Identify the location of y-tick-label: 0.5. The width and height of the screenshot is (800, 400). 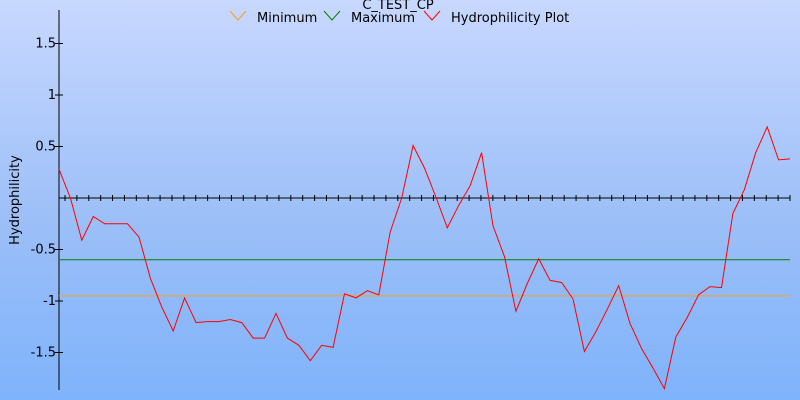
(45, 147).